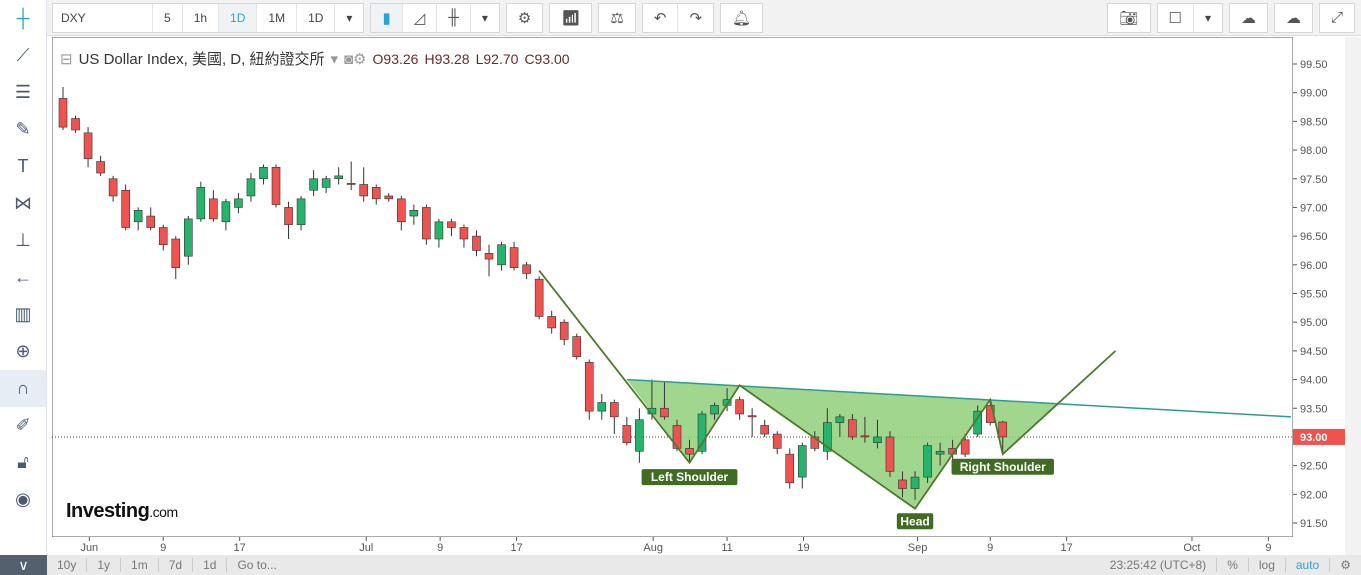  What do you see at coordinates (23, 240) in the screenshot?
I see `measure-icon: ⊥` at bounding box center [23, 240].